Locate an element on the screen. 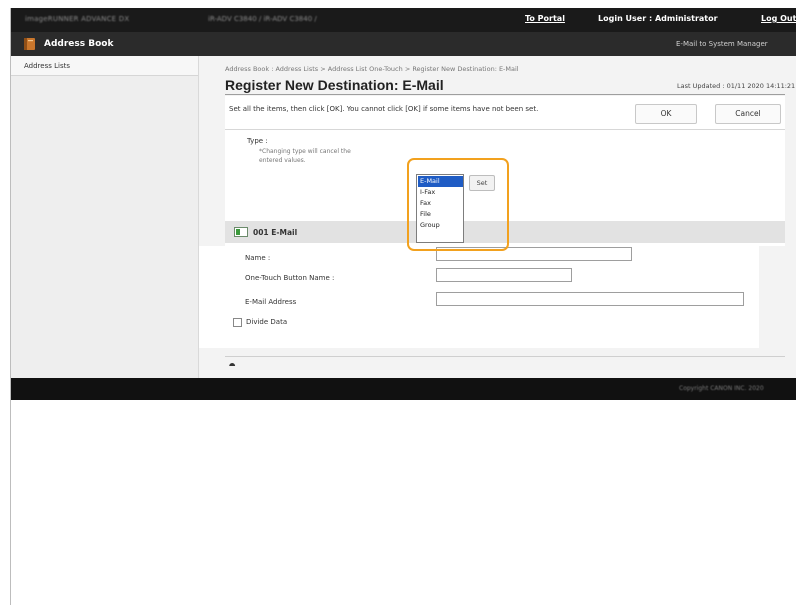  form-row-spacer is located at coordinates (479, 338).